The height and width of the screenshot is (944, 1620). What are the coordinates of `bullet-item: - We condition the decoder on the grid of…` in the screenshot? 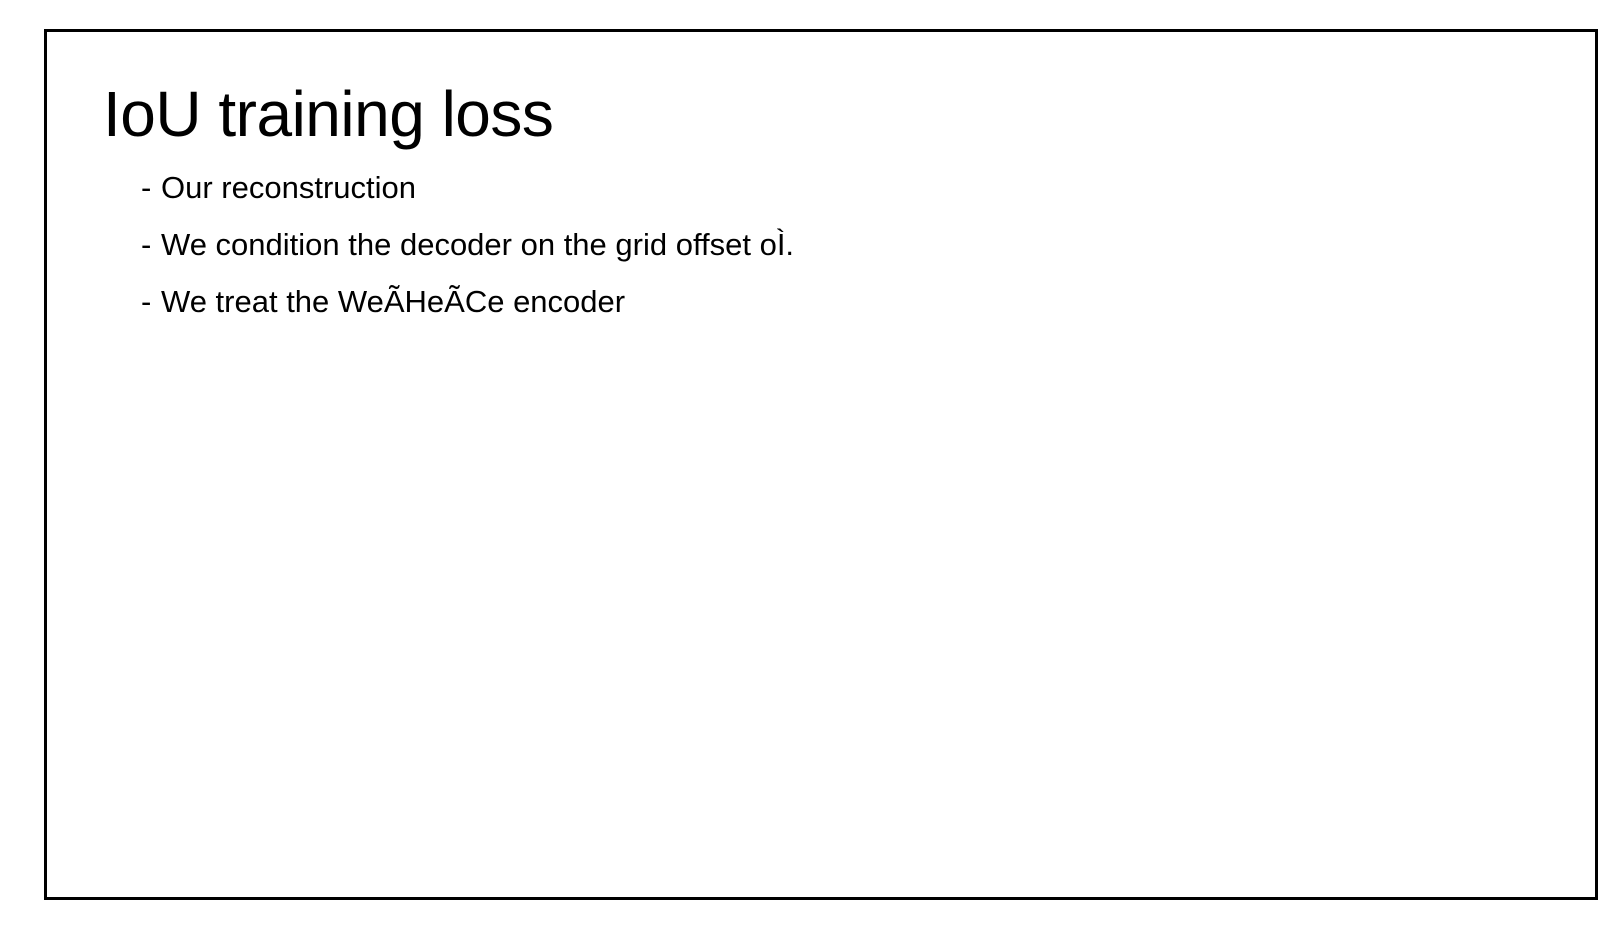 It's located at (467, 245).